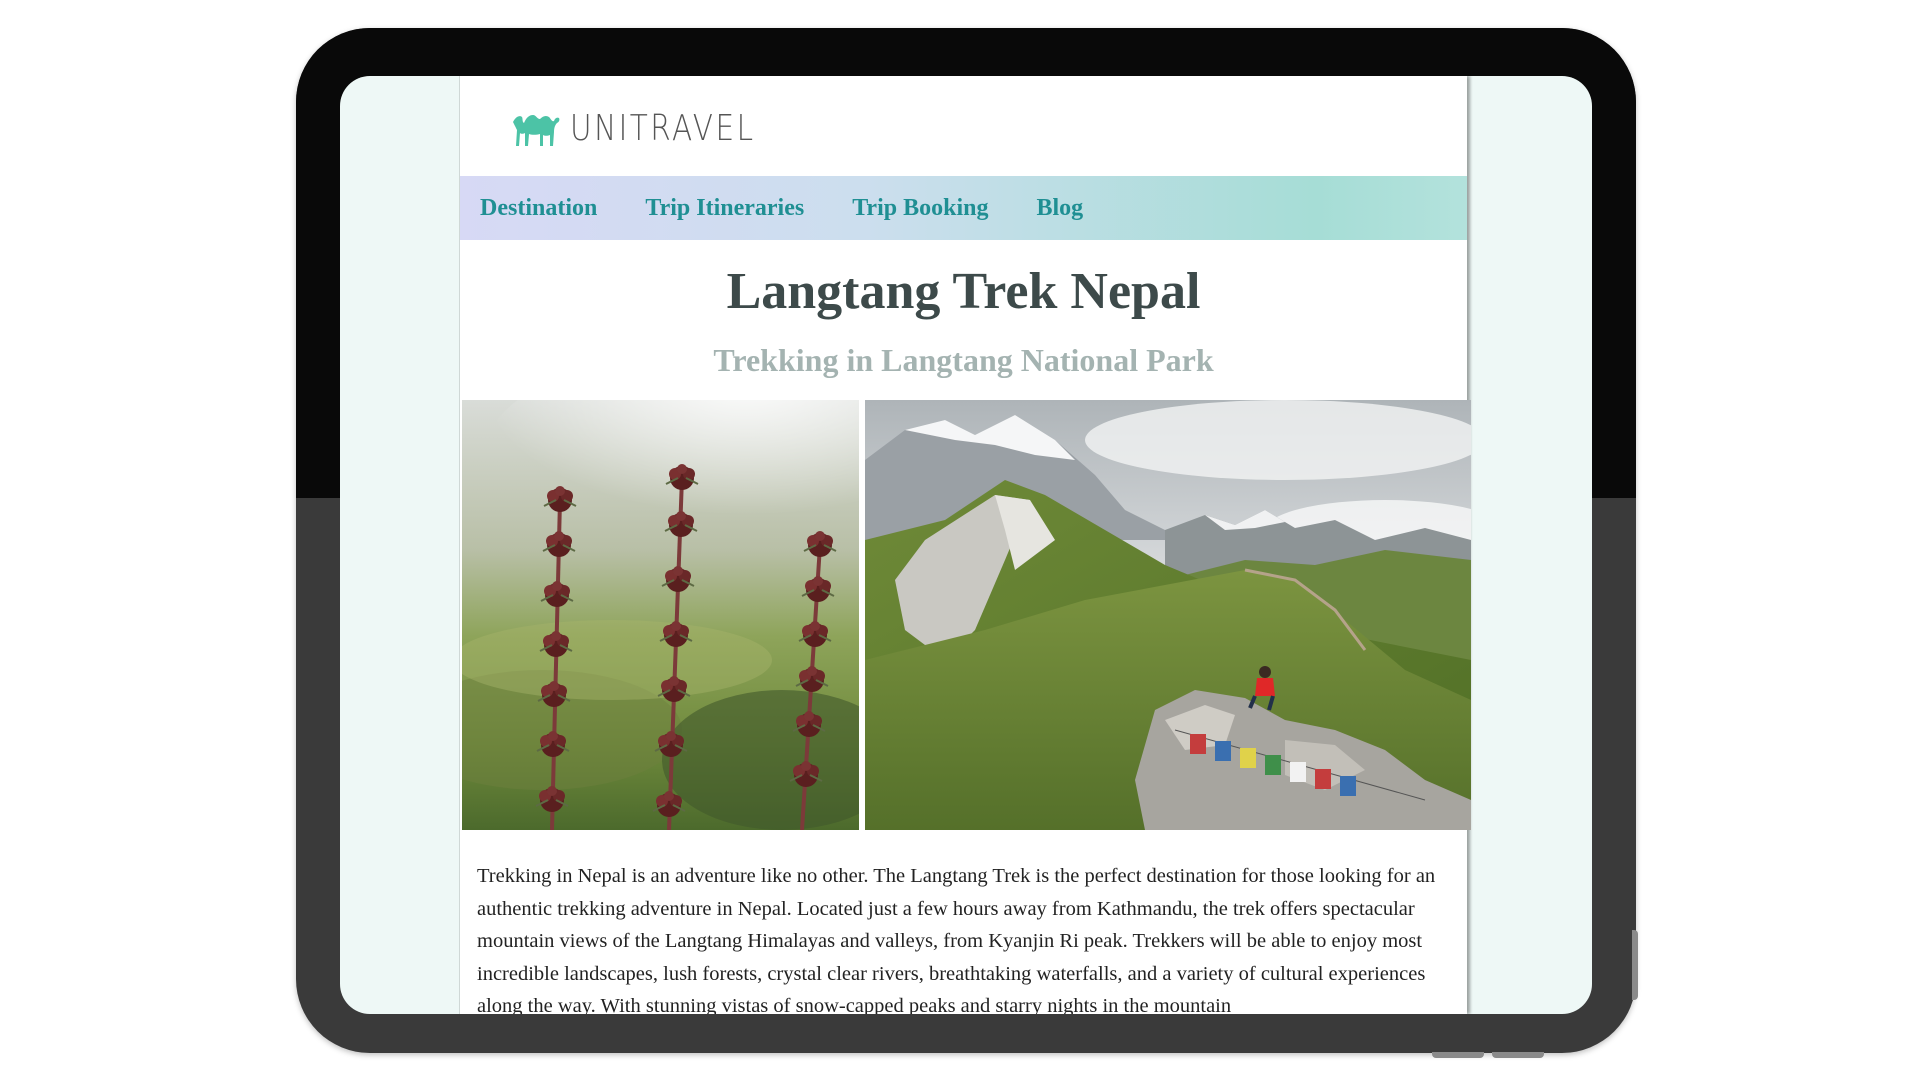  Describe the element at coordinates (663, 128) in the screenshot. I see `brand-name: UNITRAVEL` at that location.